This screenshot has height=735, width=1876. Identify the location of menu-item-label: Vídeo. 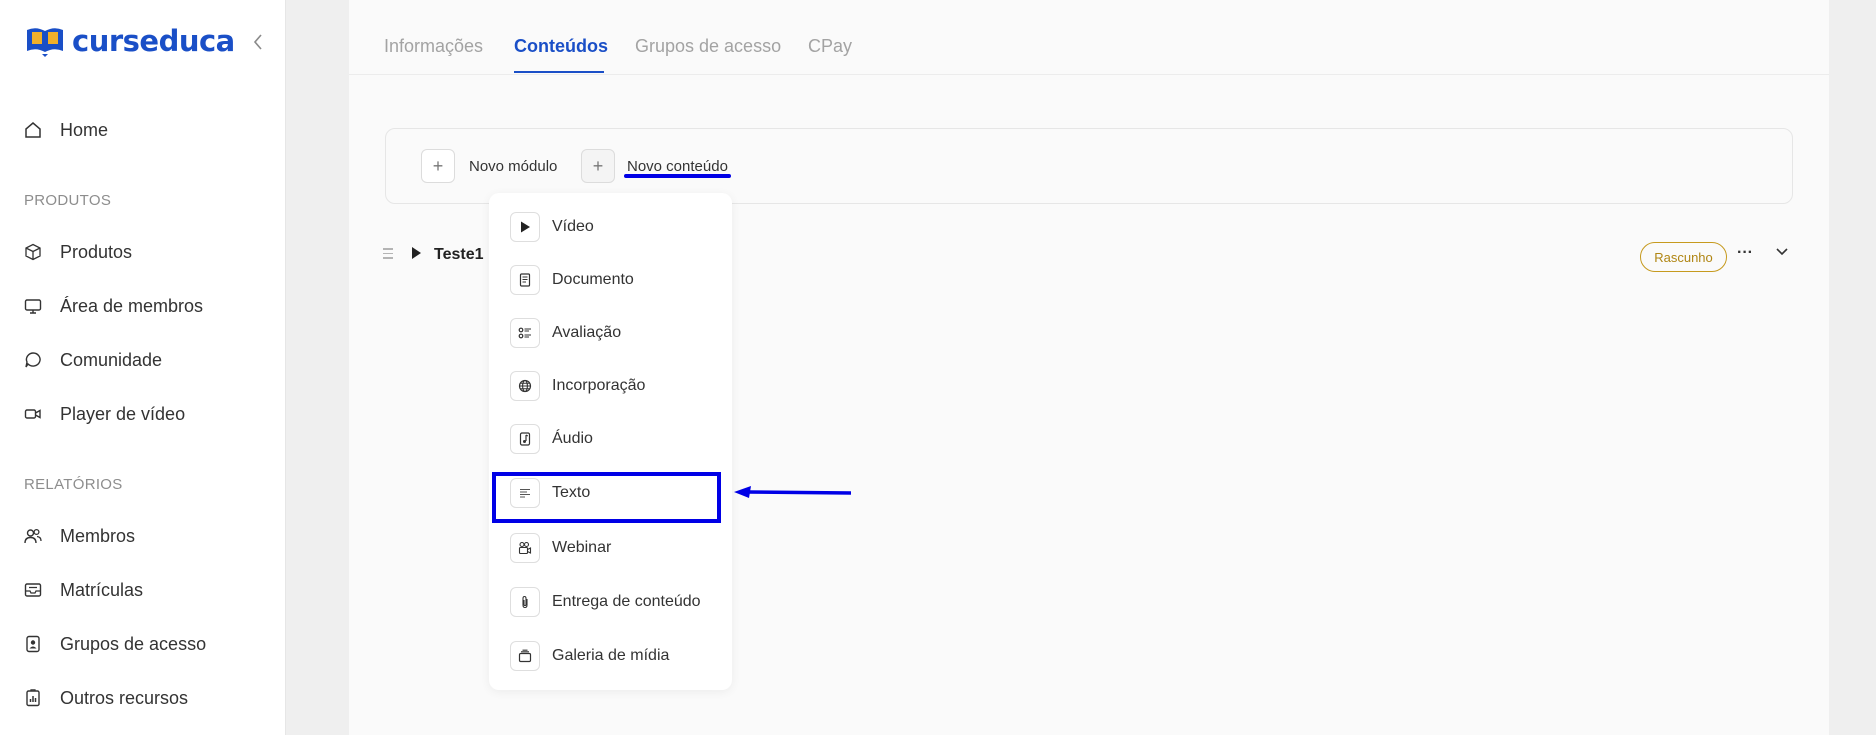
(573, 226).